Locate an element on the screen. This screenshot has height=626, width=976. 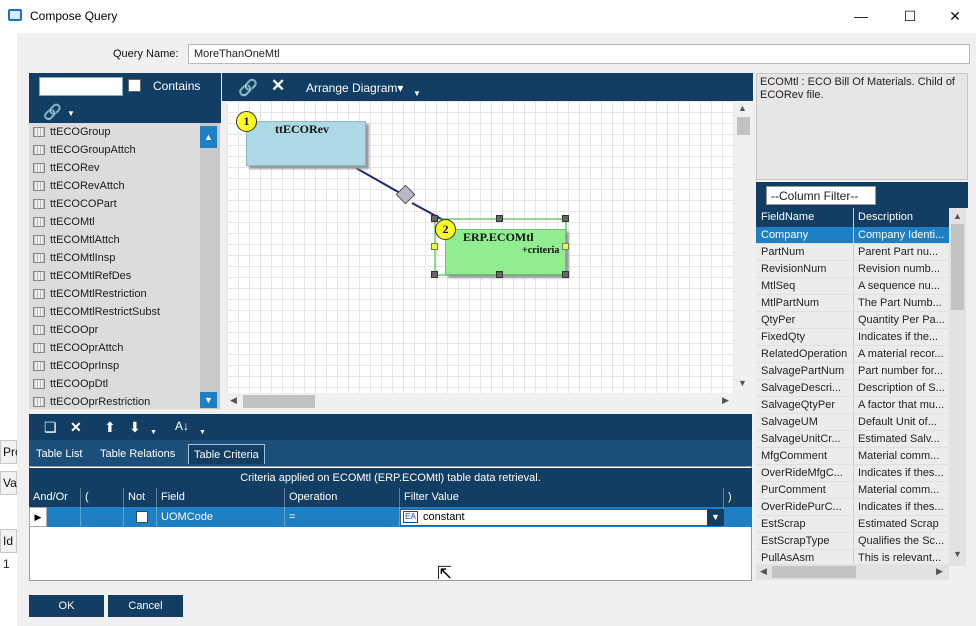
tab-table-list: Table List is located at coordinates (59, 454).